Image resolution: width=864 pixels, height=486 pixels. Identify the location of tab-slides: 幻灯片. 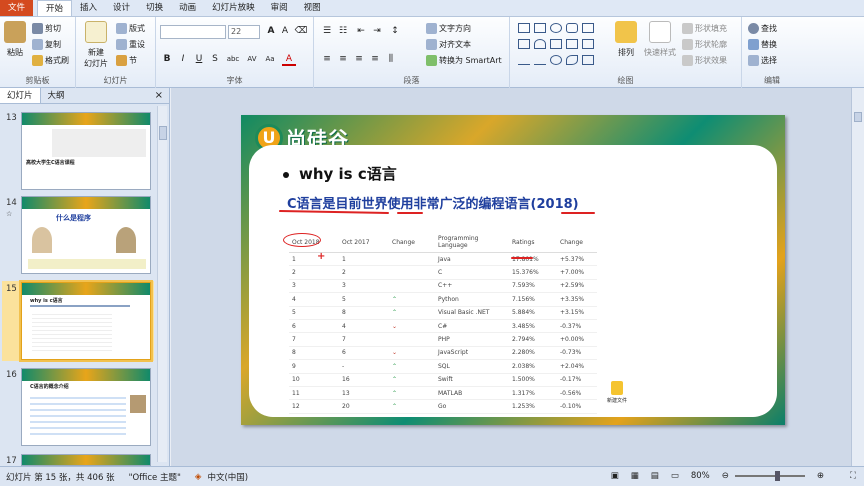
(20, 95).